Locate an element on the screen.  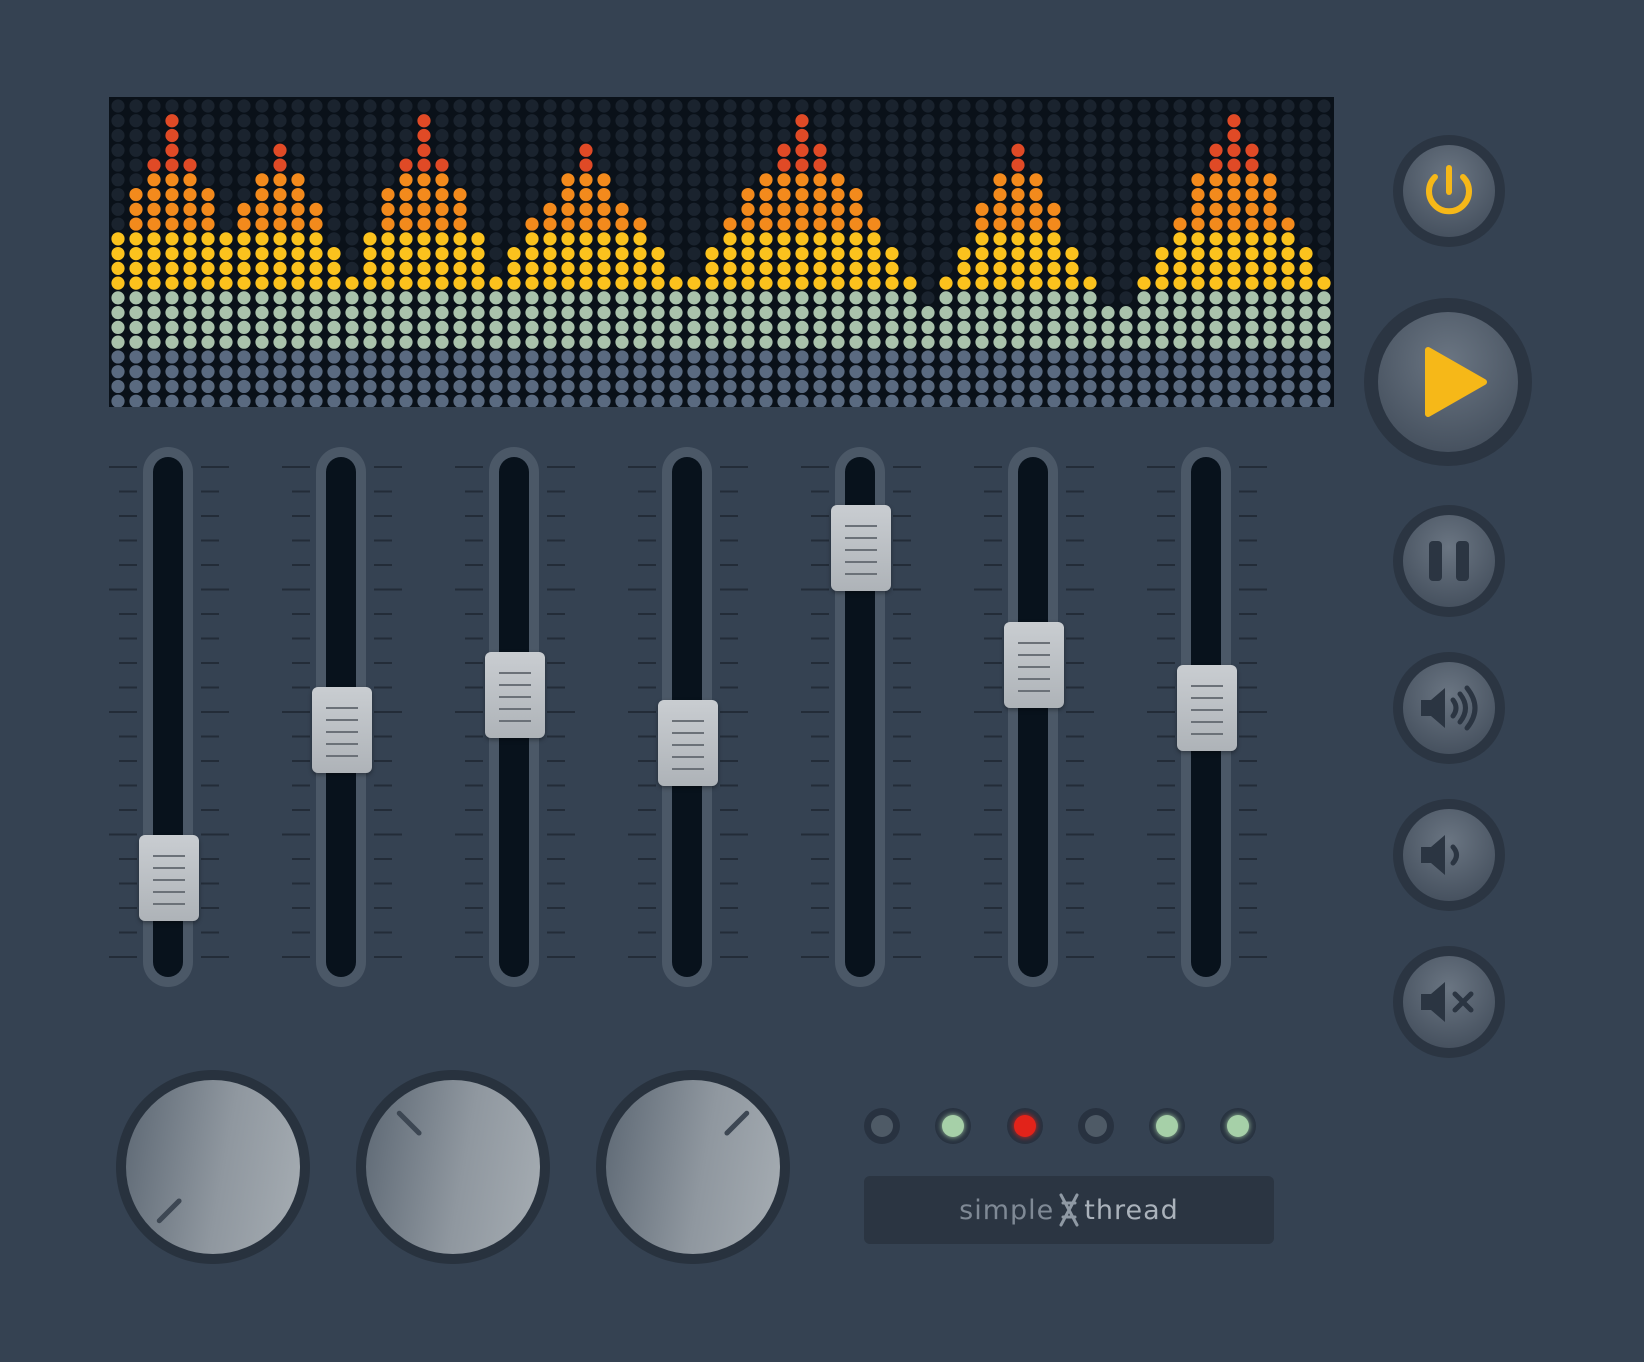
brand-text-simple: simple is located at coordinates (1007, 1210).